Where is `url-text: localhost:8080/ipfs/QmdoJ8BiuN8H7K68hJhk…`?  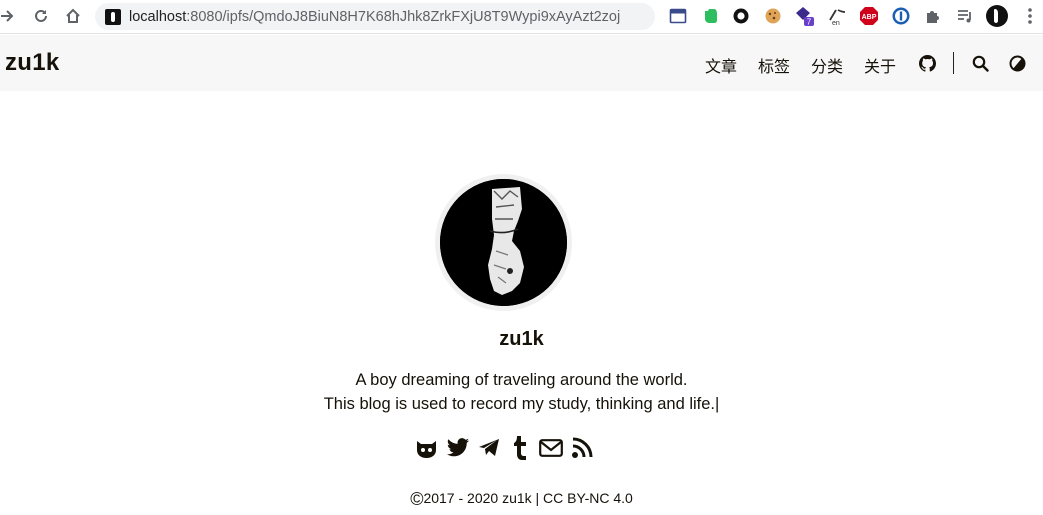
url-text: localhost:8080/ipfs/QmdoJ8BiuN8H7K68hJhk… is located at coordinates (374, 17).